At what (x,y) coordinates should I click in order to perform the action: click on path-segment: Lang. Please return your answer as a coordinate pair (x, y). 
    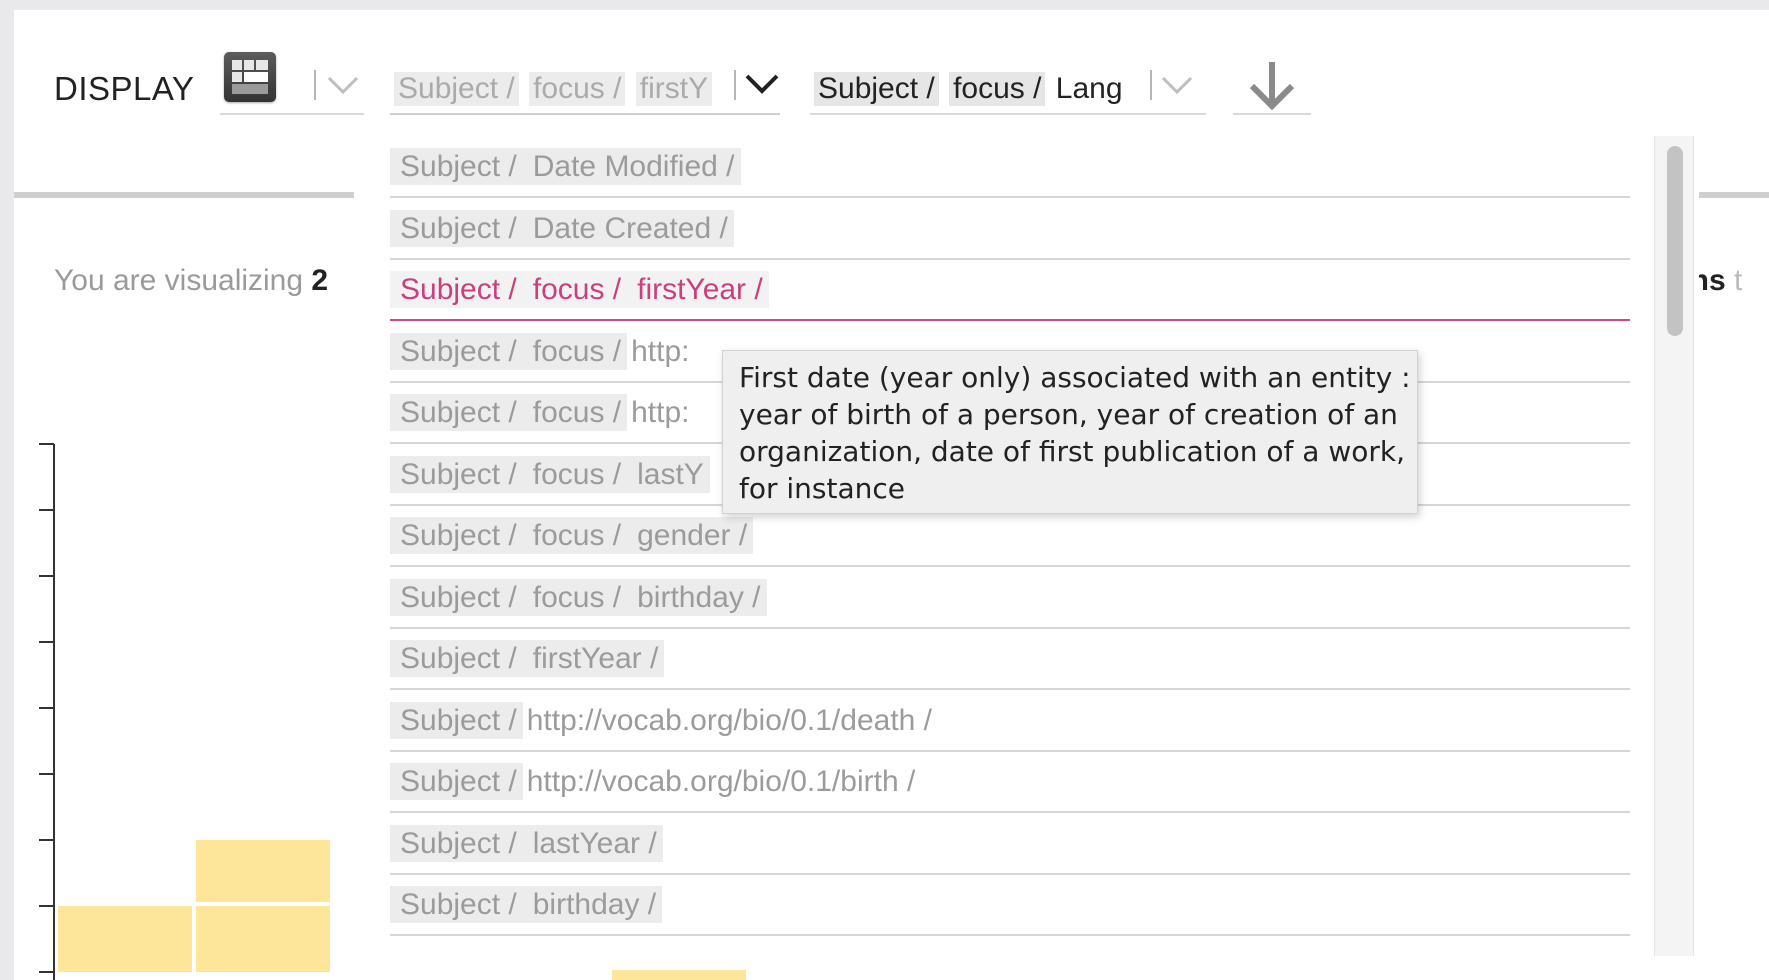
    Looking at the image, I should click on (1089, 88).